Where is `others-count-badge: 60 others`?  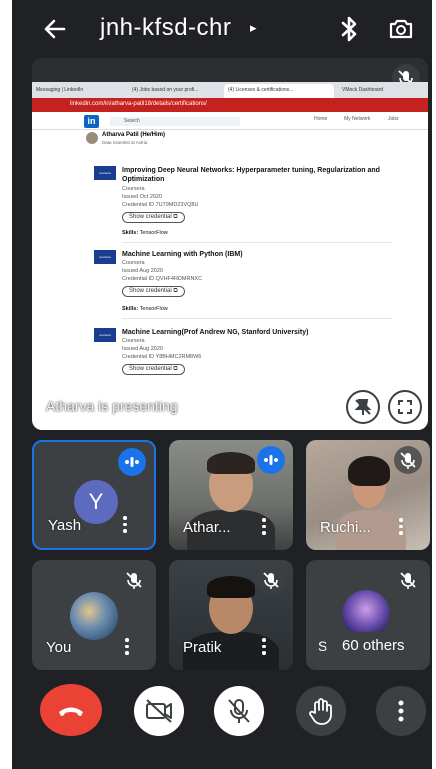 others-count-badge: 60 others is located at coordinates (373, 646).